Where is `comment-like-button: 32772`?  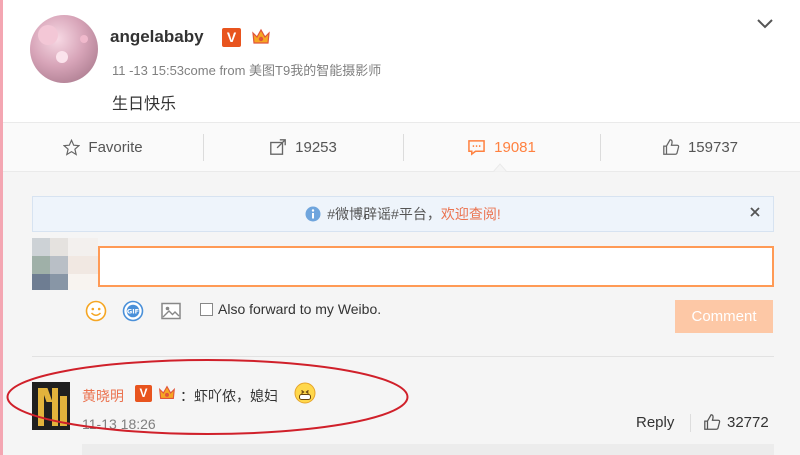 comment-like-button: 32772 is located at coordinates (736, 422).